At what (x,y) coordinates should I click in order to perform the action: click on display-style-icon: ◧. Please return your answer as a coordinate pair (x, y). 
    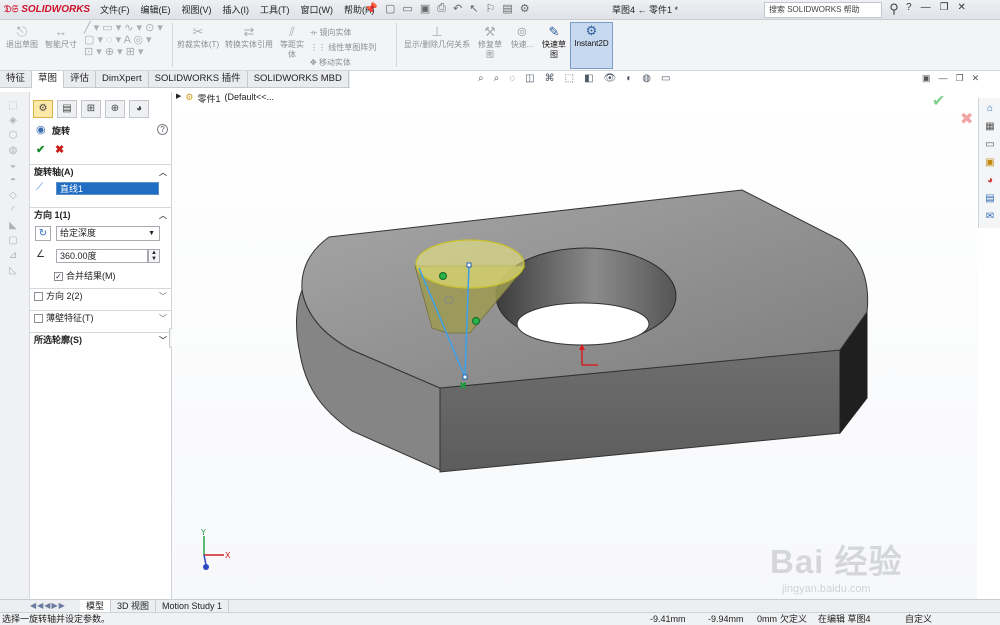
    Looking at the image, I should click on (588, 80).